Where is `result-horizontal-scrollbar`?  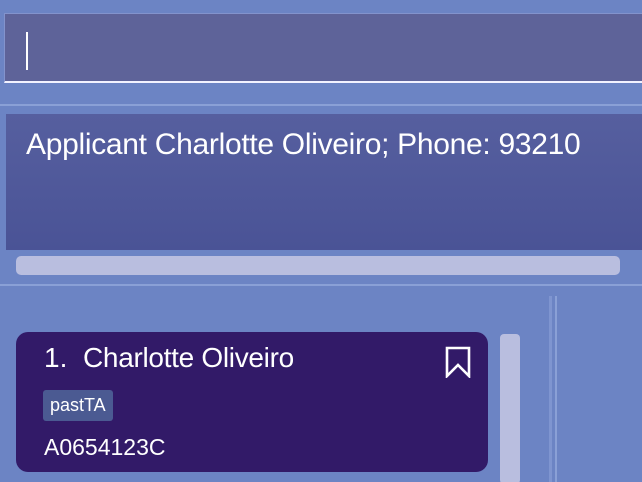
result-horizontal-scrollbar is located at coordinates (326, 267).